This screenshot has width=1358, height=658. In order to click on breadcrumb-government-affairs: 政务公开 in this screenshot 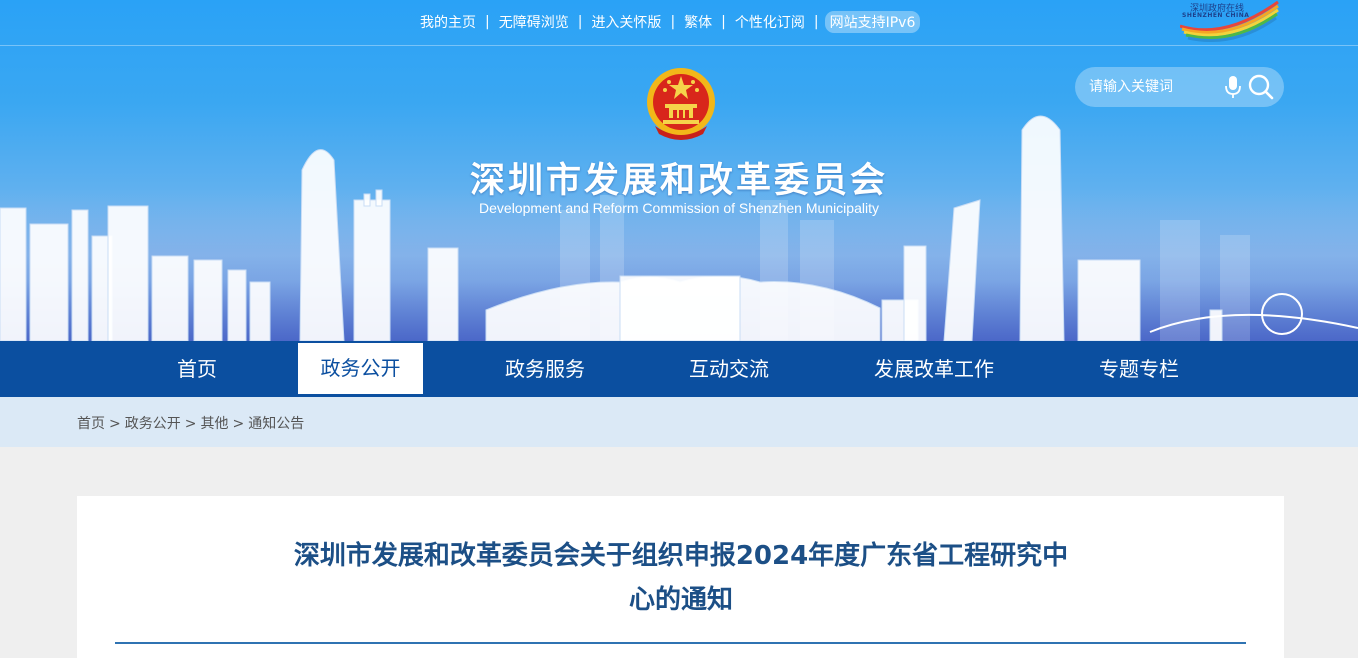, I will do `click(153, 424)`.